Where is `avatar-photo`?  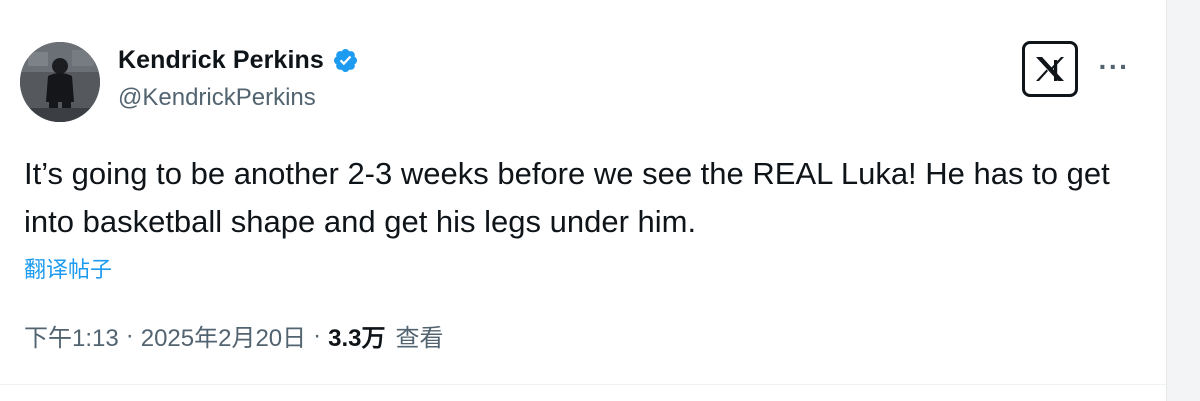
avatar-photo is located at coordinates (60, 82).